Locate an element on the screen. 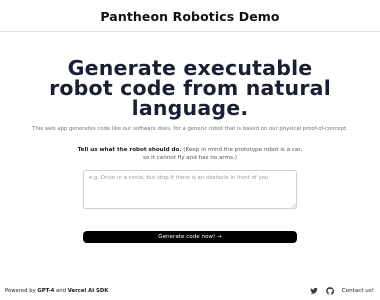  footer-links: Contact us! is located at coordinates (342, 291).